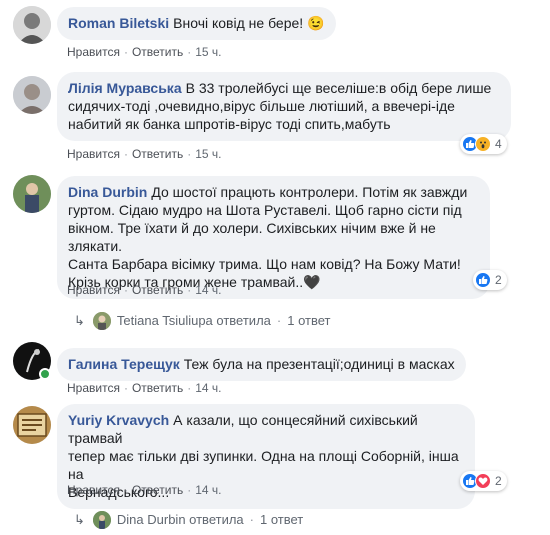 The width and height of the screenshot is (550, 535). I want to click on comment-author: Roman Biletski, so click(118, 23).